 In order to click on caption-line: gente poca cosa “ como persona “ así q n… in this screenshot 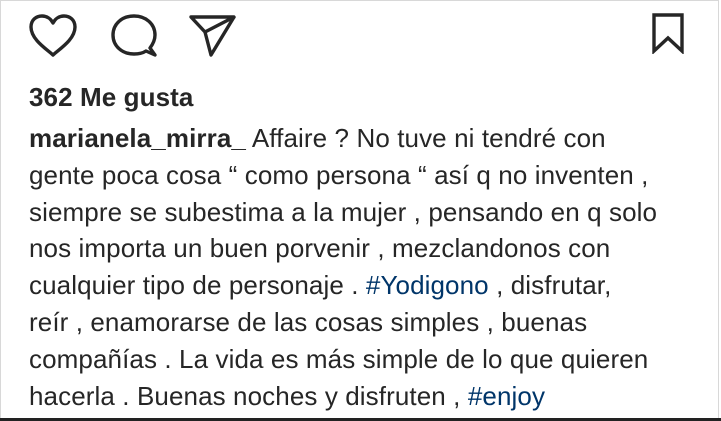, I will do `click(339, 174)`.